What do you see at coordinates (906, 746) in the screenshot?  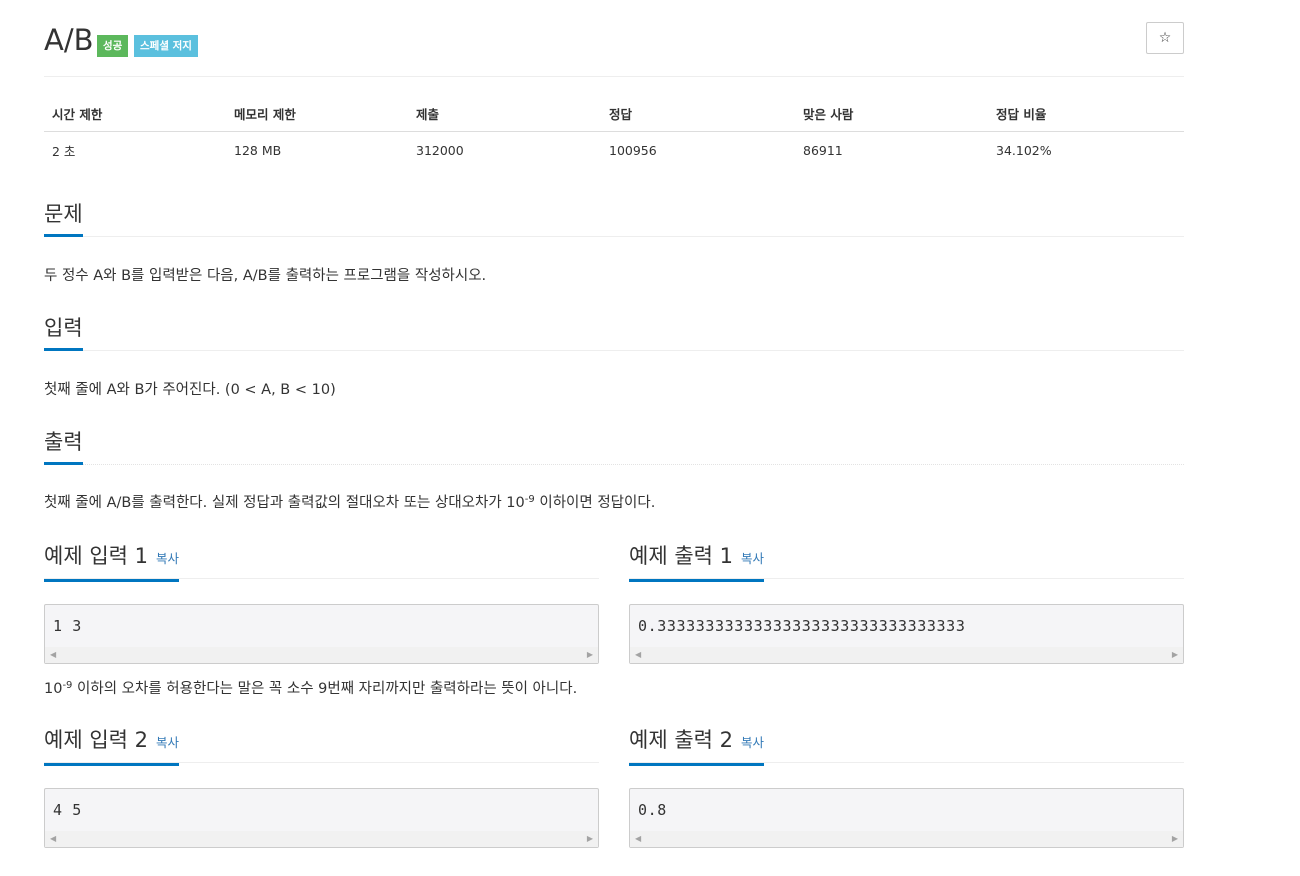 I see `sample-output-2-header: 예제 출력 2 복사` at bounding box center [906, 746].